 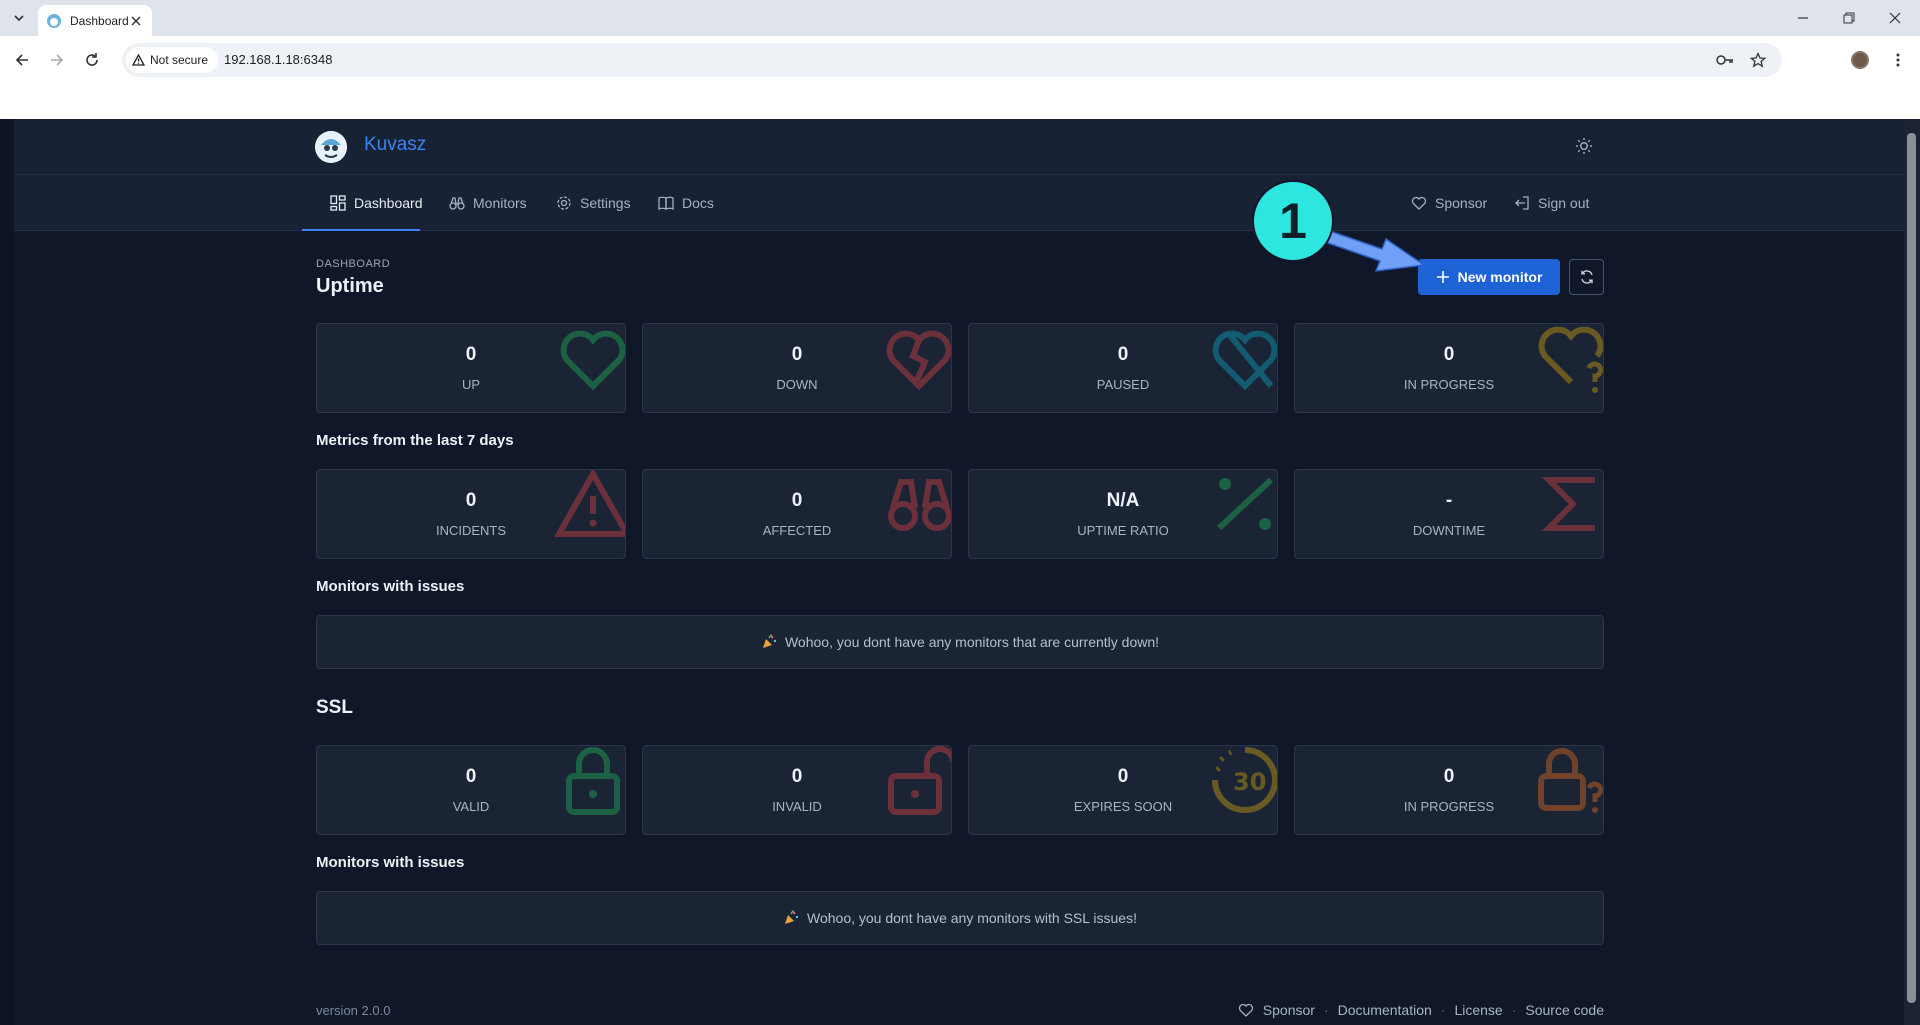 I want to click on footer-link-documentation: Documentation, so click(x=1385, y=1010).